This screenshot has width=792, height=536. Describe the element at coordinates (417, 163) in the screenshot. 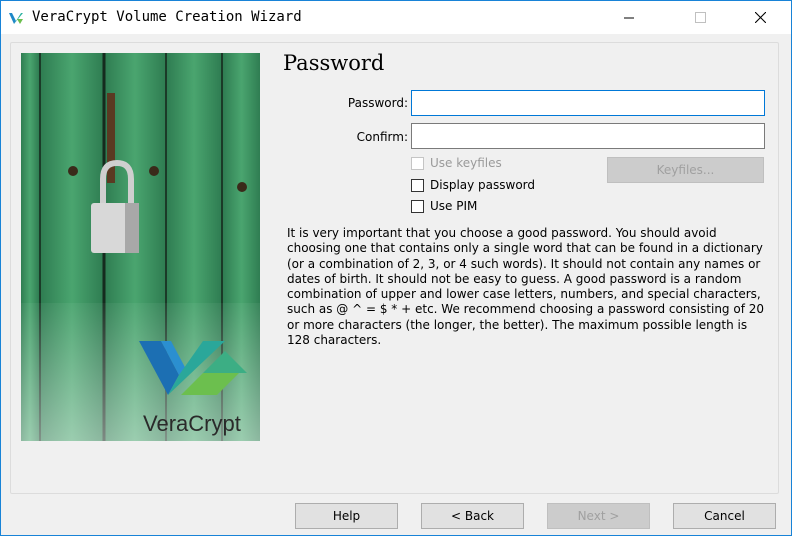

I see `use-keyfiles-box` at that location.